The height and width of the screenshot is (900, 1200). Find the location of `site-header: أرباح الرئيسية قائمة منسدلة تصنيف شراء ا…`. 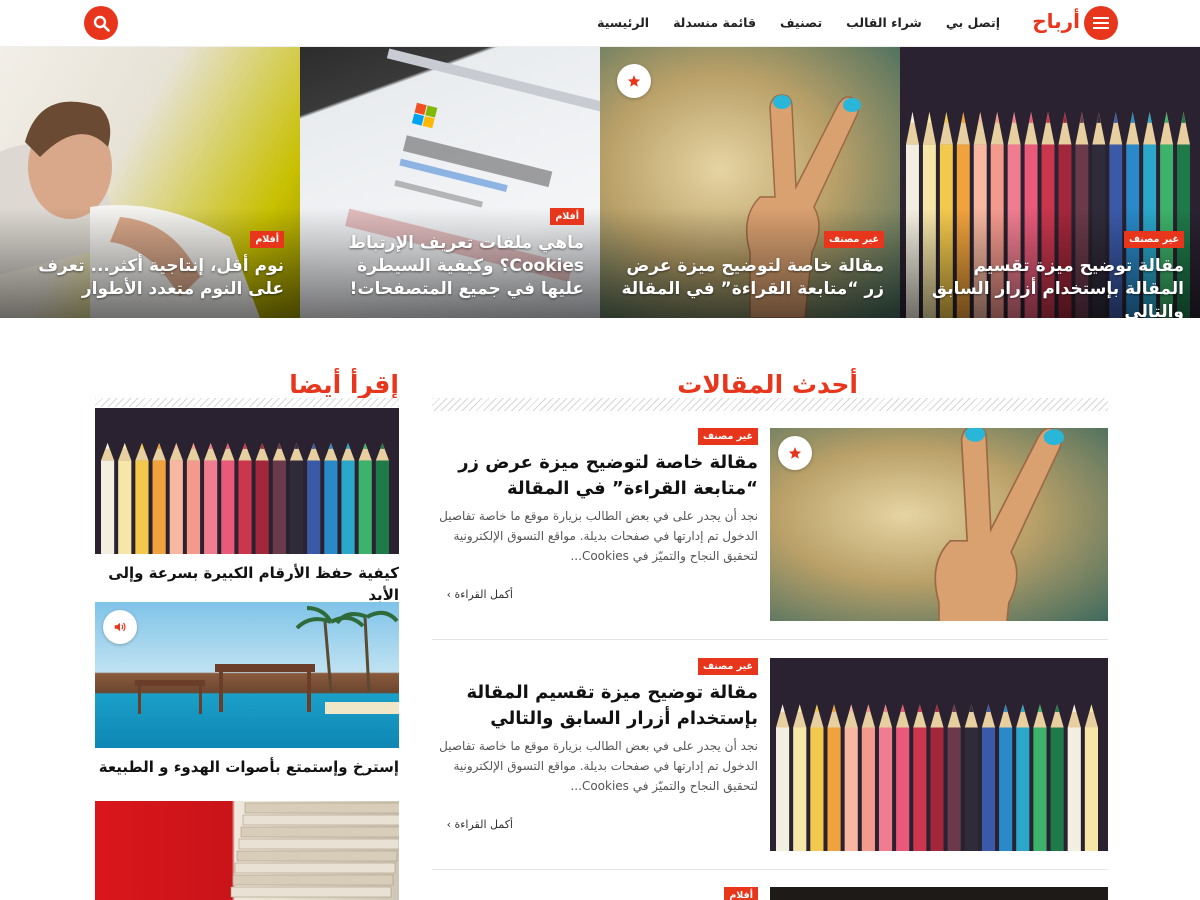

site-header: أرباح الرئيسية قائمة منسدلة تصنيف شراء ا… is located at coordinates (600, 23).